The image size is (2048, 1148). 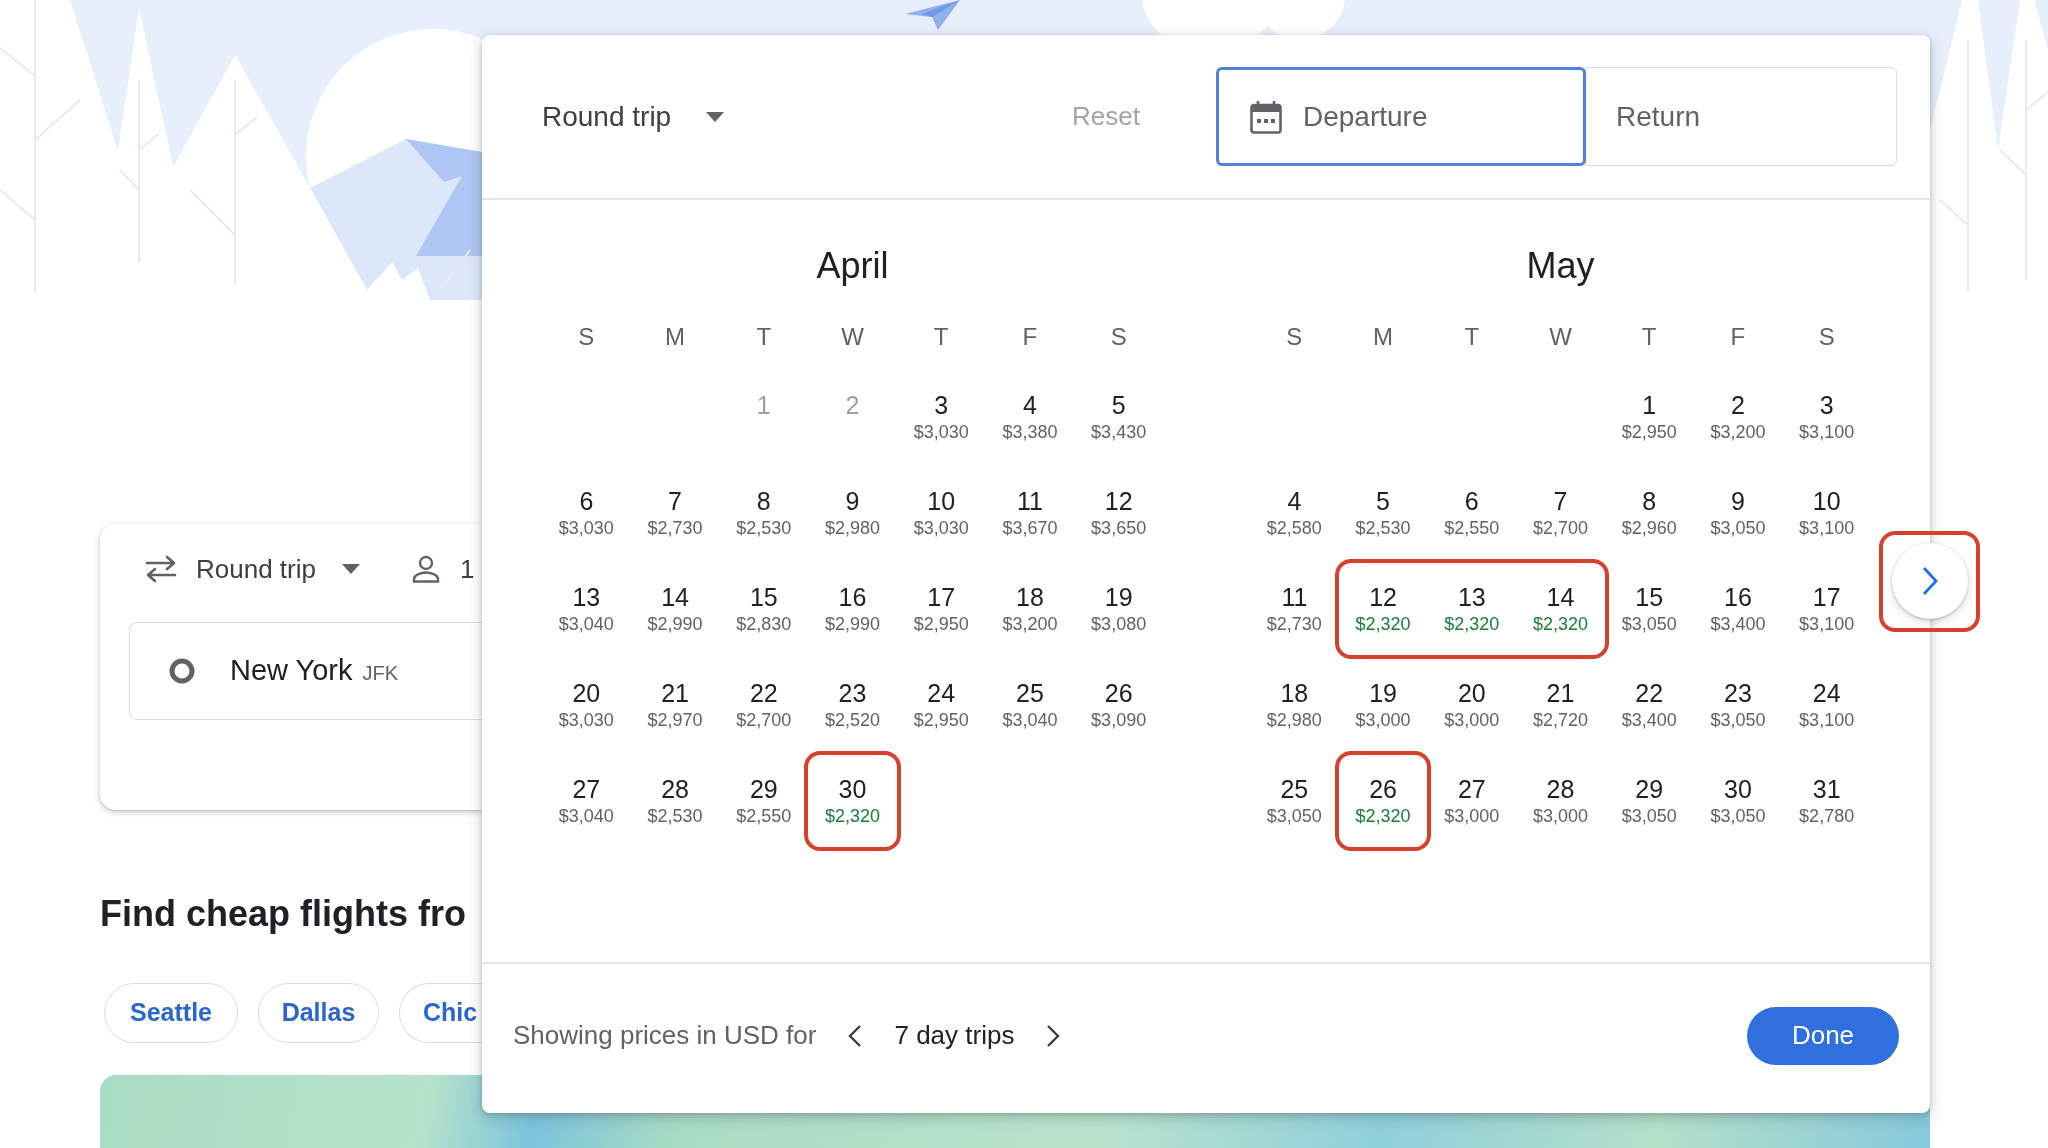 I want to click on calendar-day: 7 $2,700, so click(x=1560, y=513).